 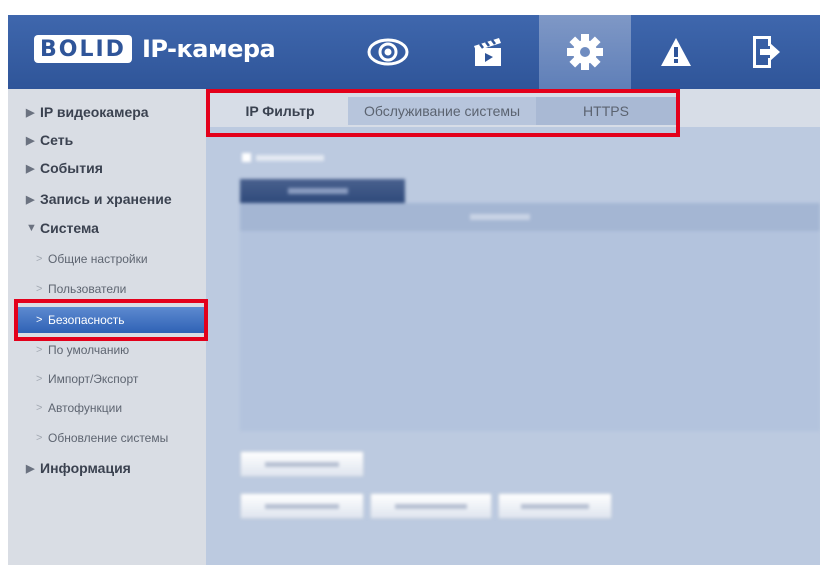 What do you see at coordinates (31, 228) in the screenshot?
I see `collapse-arrow-icon: ▼` at bounding box center [31, 228].